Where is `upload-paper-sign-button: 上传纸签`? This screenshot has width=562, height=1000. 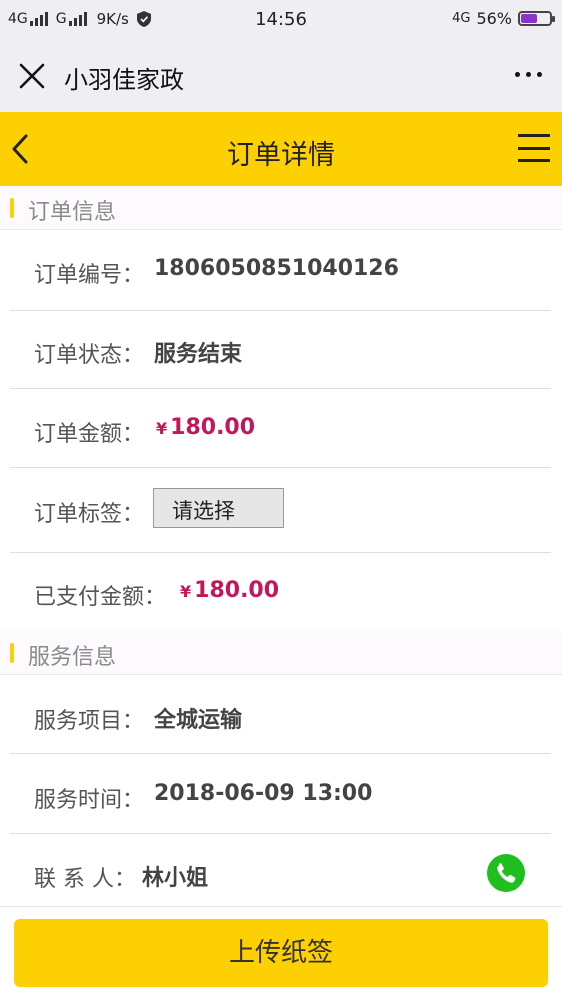
upload-paper-sign-button: 上传纸签 is located at coordinates (281, 953).